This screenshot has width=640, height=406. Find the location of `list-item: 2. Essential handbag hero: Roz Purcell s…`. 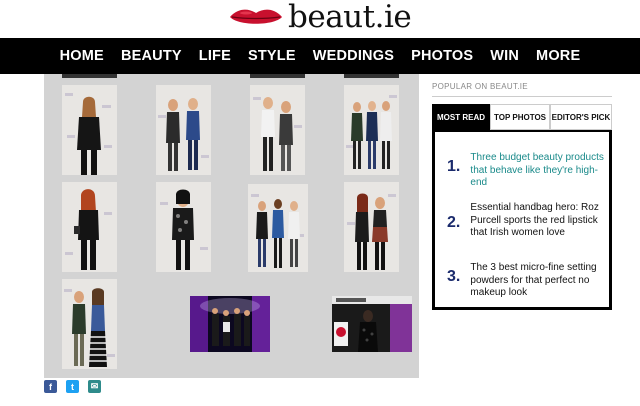

list-item: 2. Essential handbag hero: Roz Purcell s… is located at coordinates (527, 221).